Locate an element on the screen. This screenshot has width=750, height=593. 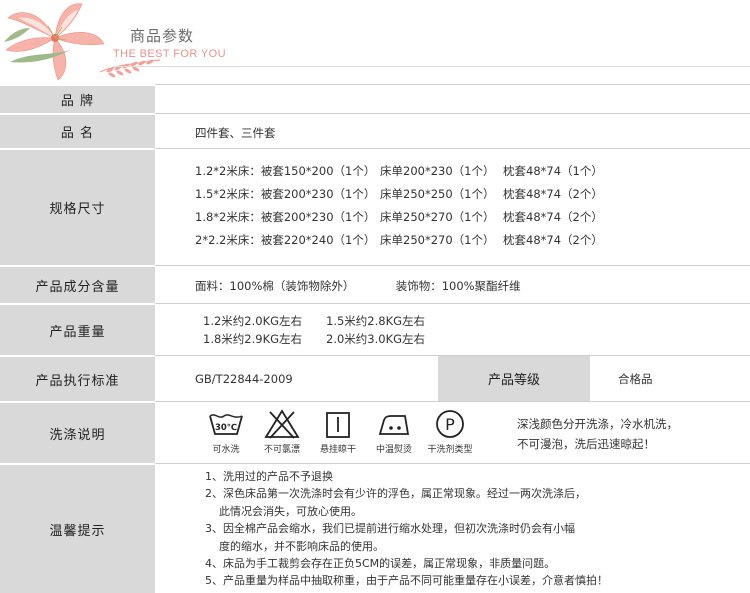
row-standard: 产品执行标准 GB/T22844-2009 产品等级 合格品 is located at coordinates (375, 378).